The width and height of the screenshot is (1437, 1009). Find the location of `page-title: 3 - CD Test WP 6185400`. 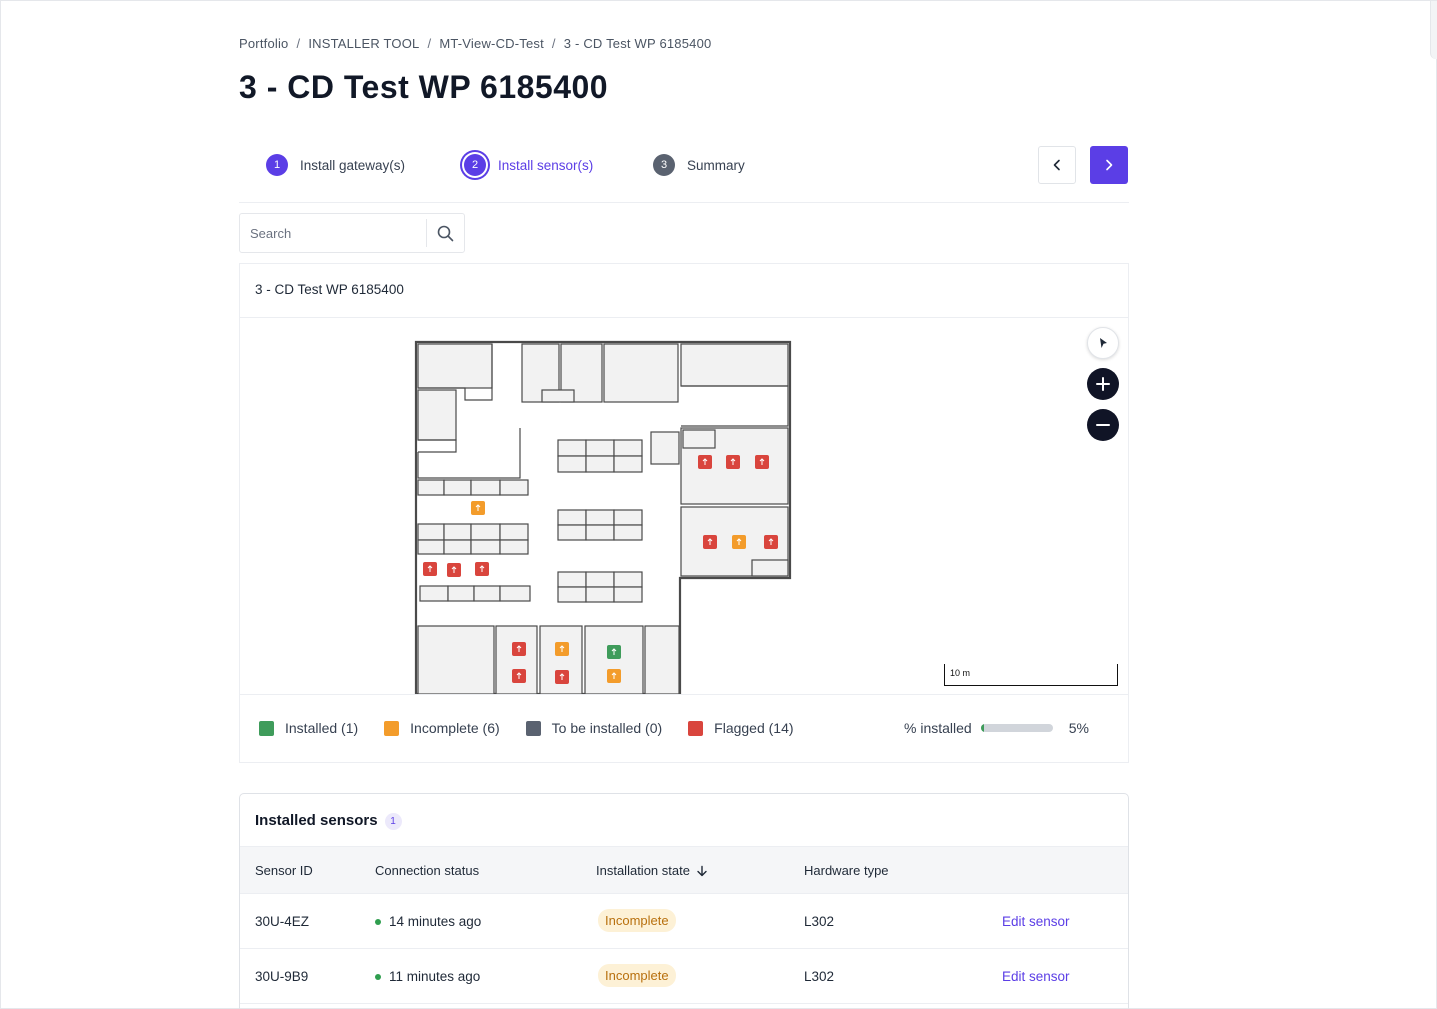

page-title: 3 - CD Test WP 6185400 is located at coordinates (424, 87).